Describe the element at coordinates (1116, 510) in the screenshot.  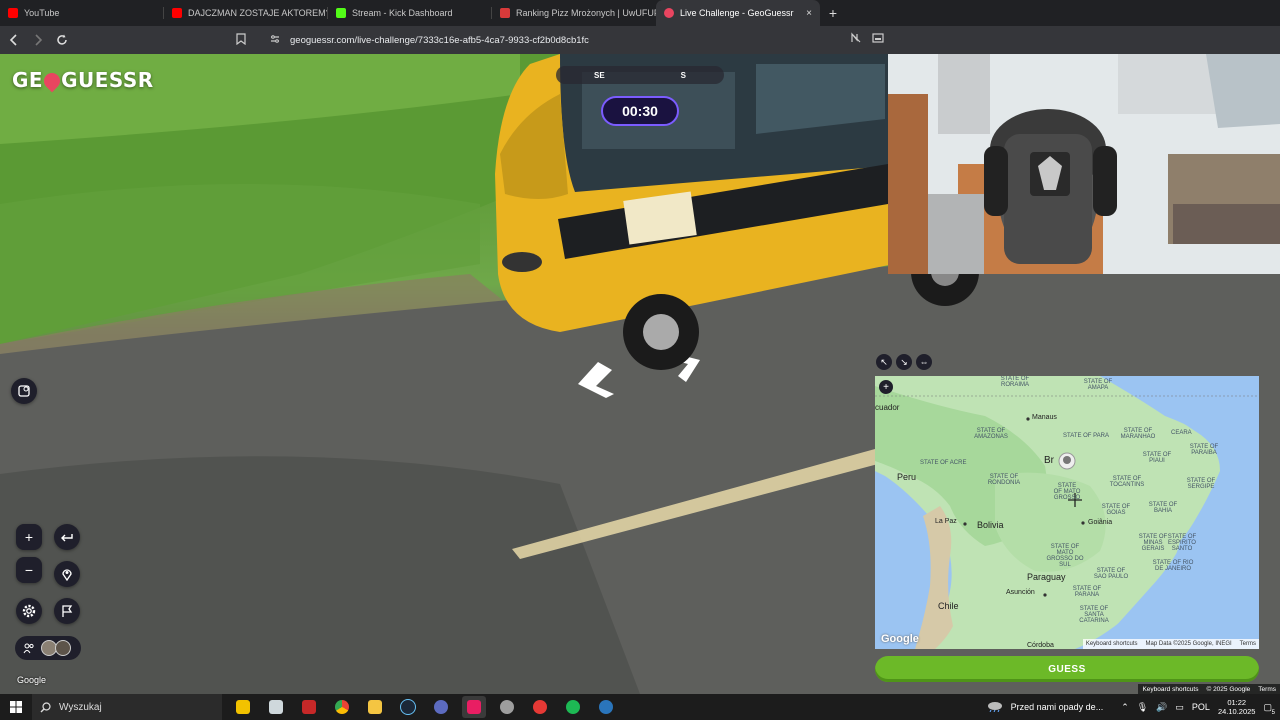
I see `state-label: STATE OF GOIAS` at that location.